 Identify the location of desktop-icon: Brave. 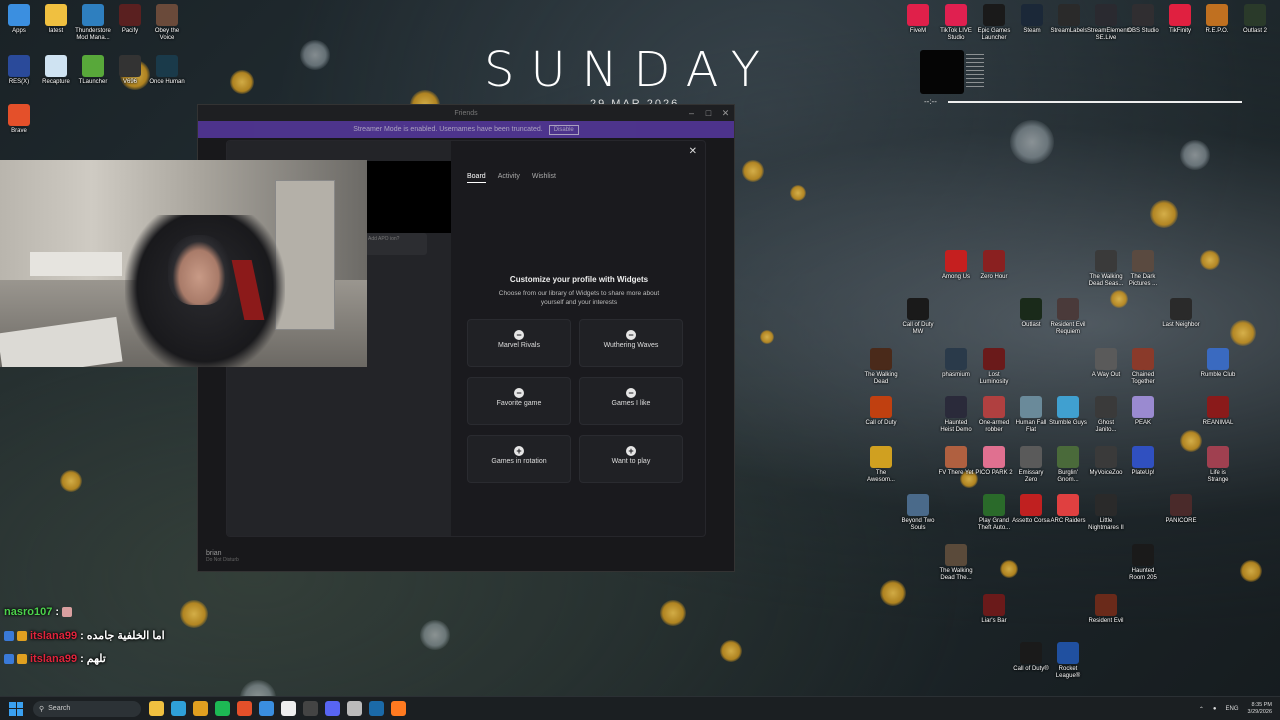
(19, 119).